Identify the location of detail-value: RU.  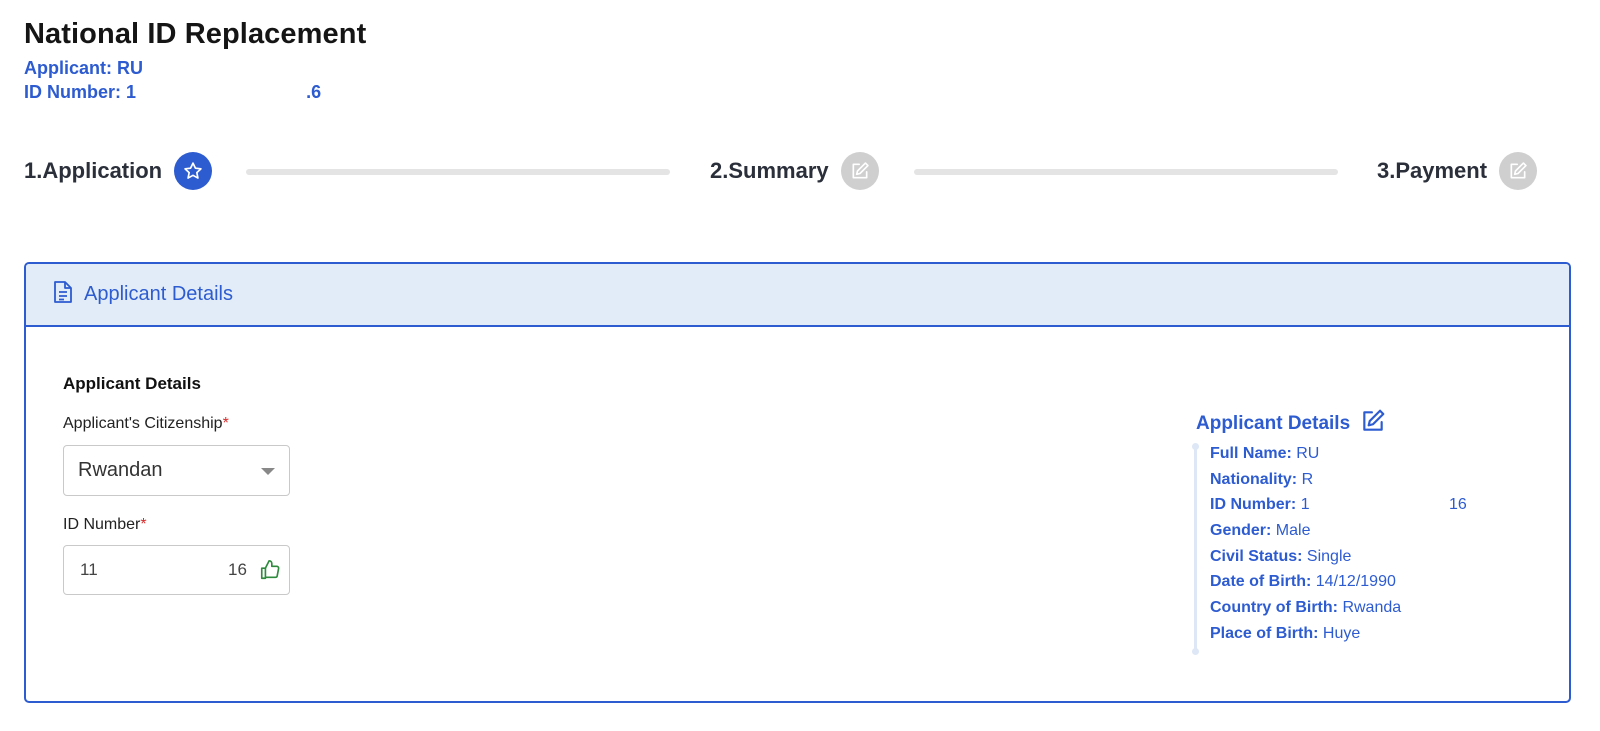
(1308, 453).